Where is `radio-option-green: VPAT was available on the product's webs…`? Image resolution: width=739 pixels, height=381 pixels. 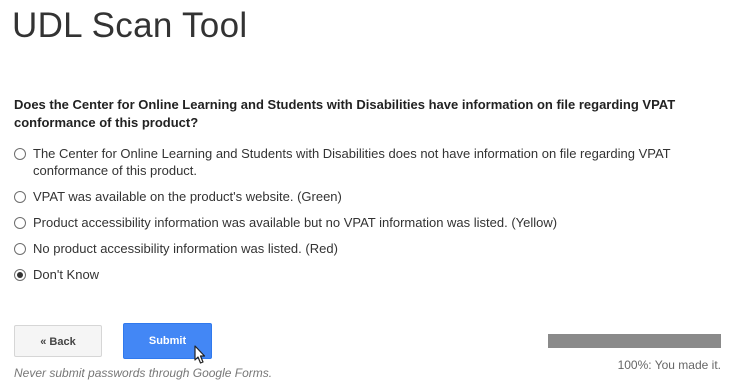 radio-option-green: VPAT was available on the product's webs… is located at coordinates (371, 196).